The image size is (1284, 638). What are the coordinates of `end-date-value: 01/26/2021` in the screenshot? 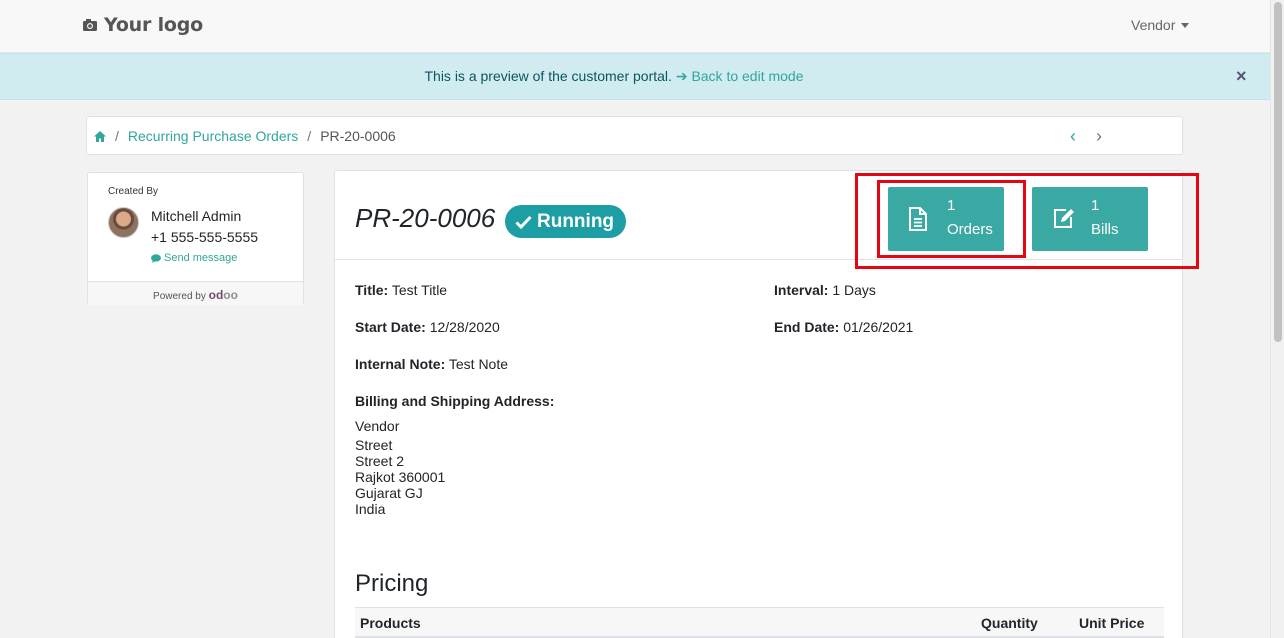 It's located at (878, 327).